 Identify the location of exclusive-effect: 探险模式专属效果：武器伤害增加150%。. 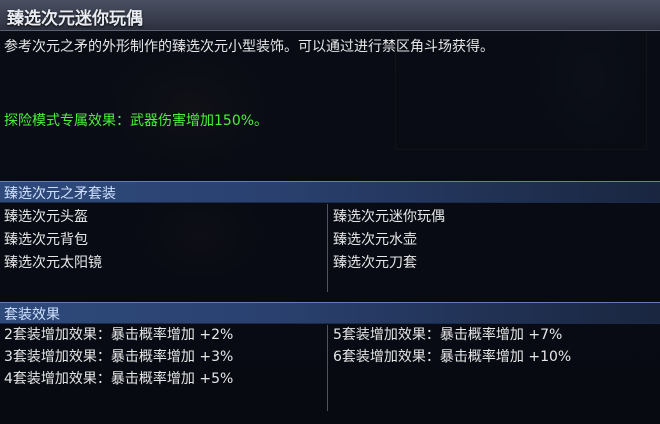
(136, 121).